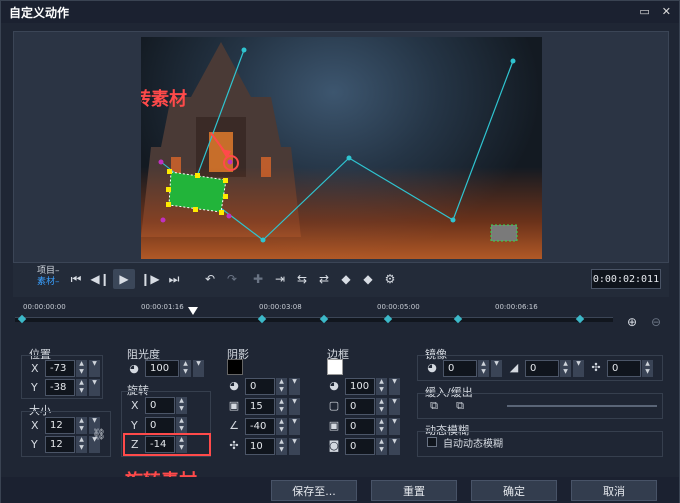  What do you see at coordinates (624, 368) in the screenshot?
I see `mirror-distance-input: 0` at bounding box center [624, 368].